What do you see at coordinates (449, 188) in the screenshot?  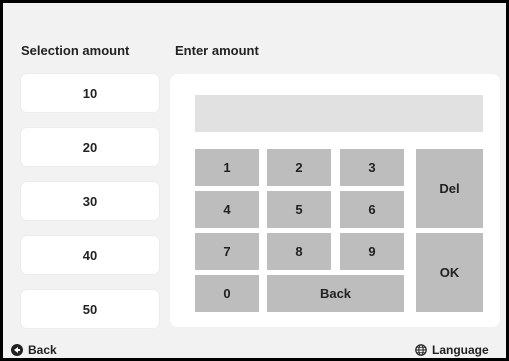 I see `key-del: Del` at bounding box center [449, 188].